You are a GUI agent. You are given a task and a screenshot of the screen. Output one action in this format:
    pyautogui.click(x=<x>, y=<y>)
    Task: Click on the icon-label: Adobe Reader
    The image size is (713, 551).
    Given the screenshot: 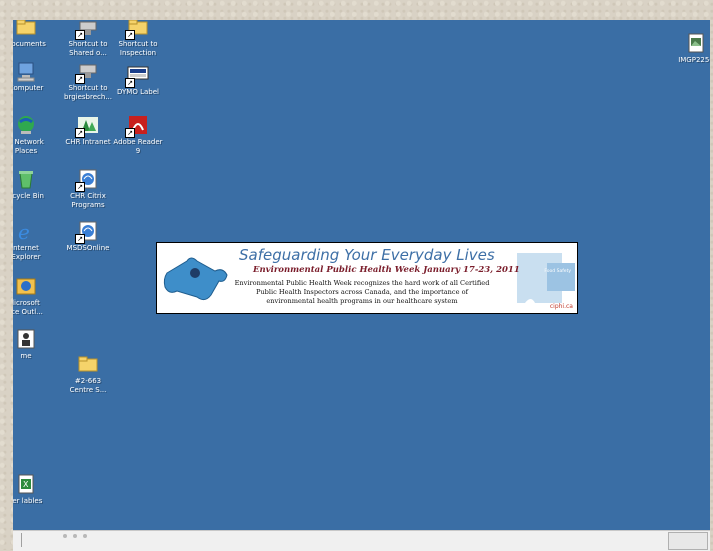 What is the action you would take?
    pyautogui.click(x=138, y=142)
    